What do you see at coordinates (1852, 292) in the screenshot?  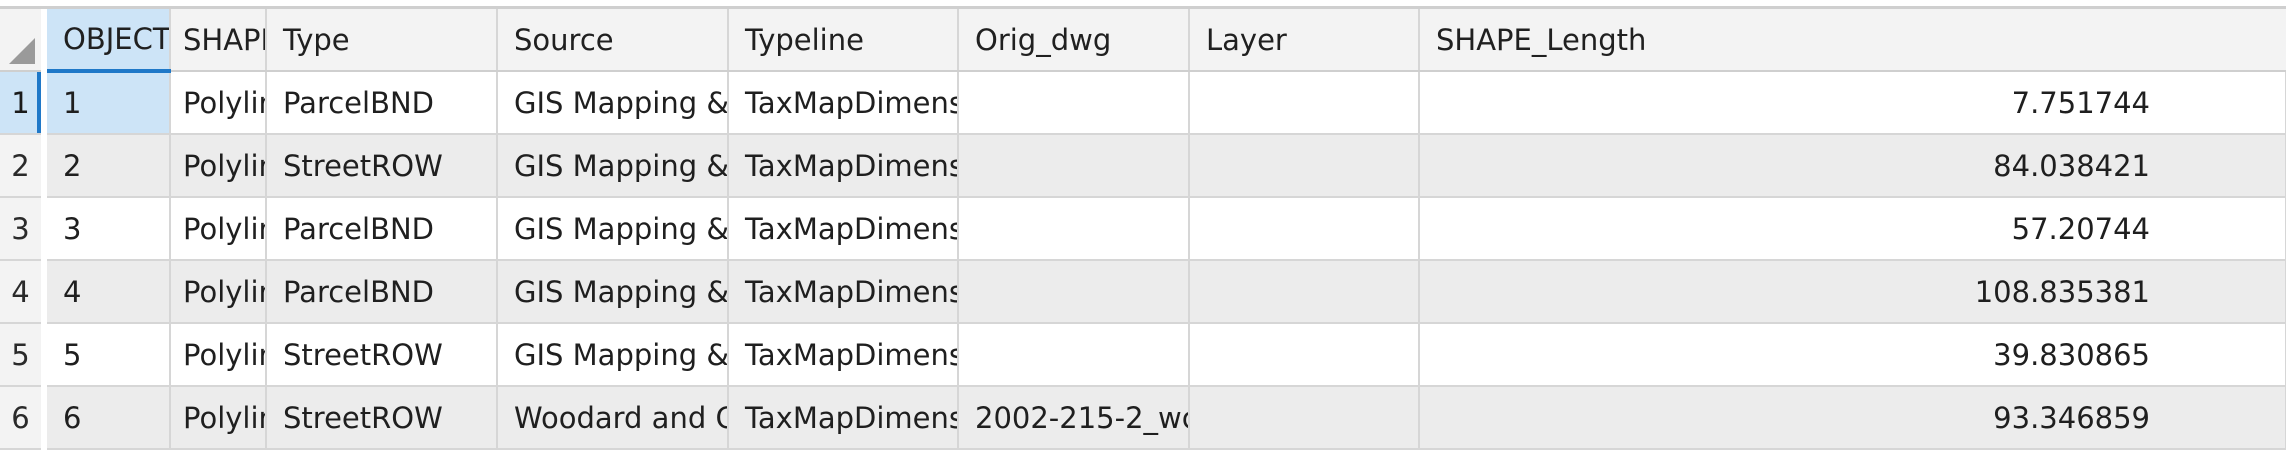 I see `cell-shape-length: 108.835381` at bounding box center [1852, 292].